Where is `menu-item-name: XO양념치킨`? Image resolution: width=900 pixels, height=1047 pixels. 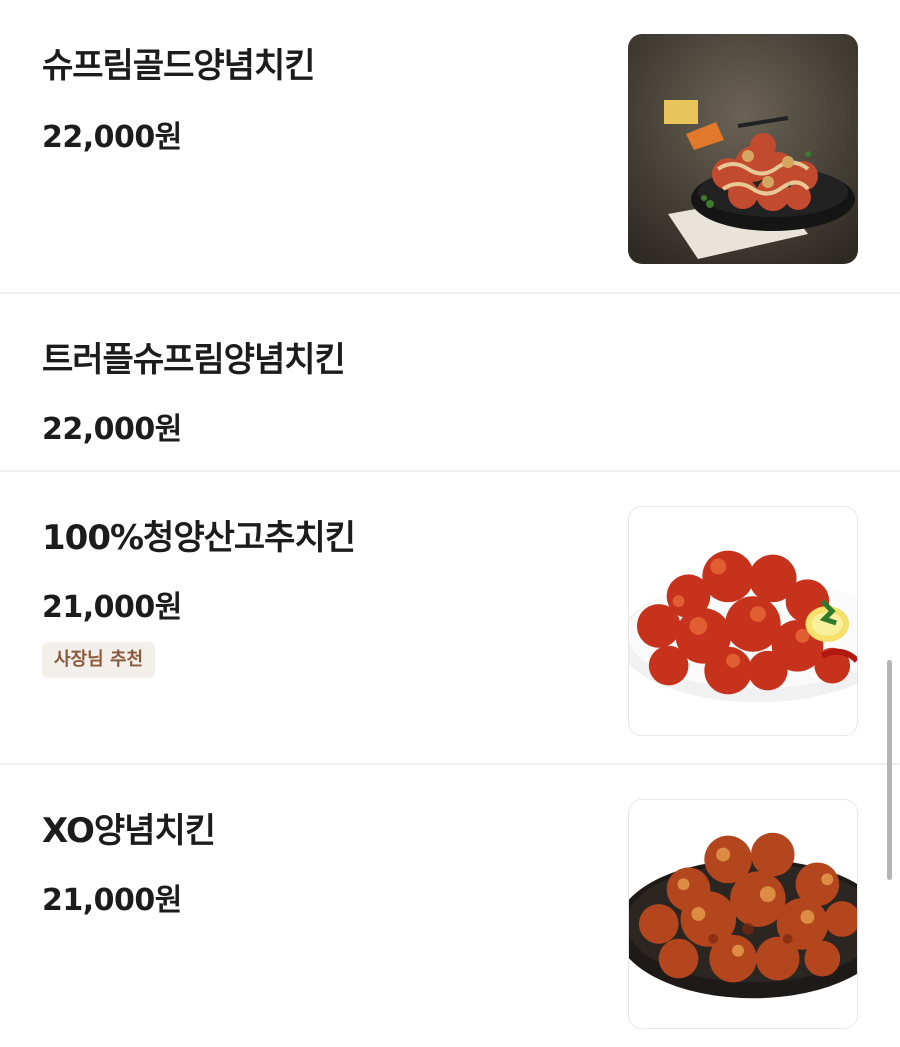 menu-item-name: XO양념치킨 is located at coordinates (129, 831).